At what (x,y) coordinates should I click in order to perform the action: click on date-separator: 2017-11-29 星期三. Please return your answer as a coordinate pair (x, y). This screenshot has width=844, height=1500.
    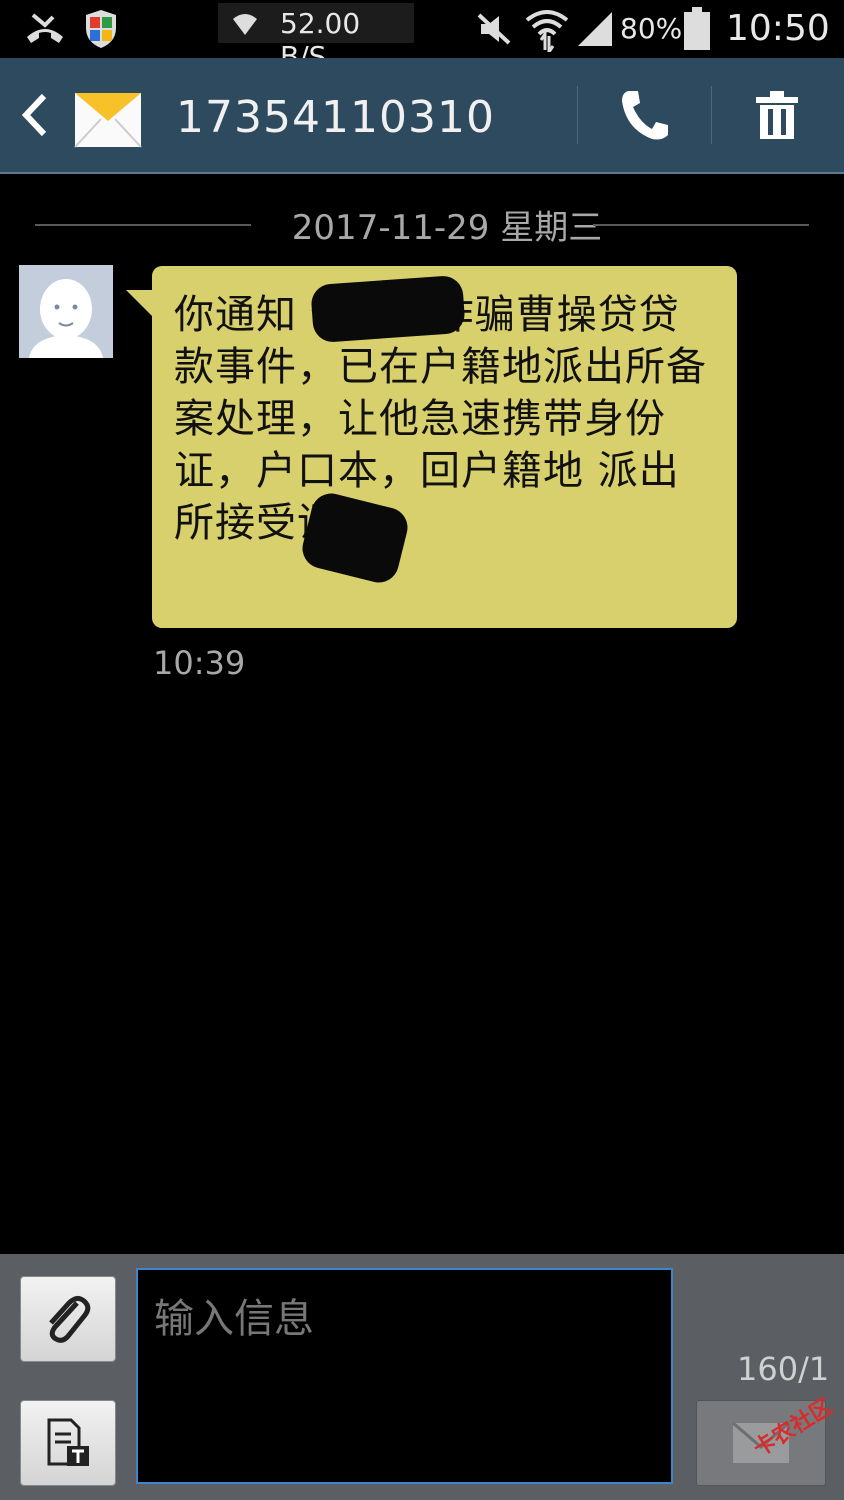
    Looking at the image, I should click on (422, 225).